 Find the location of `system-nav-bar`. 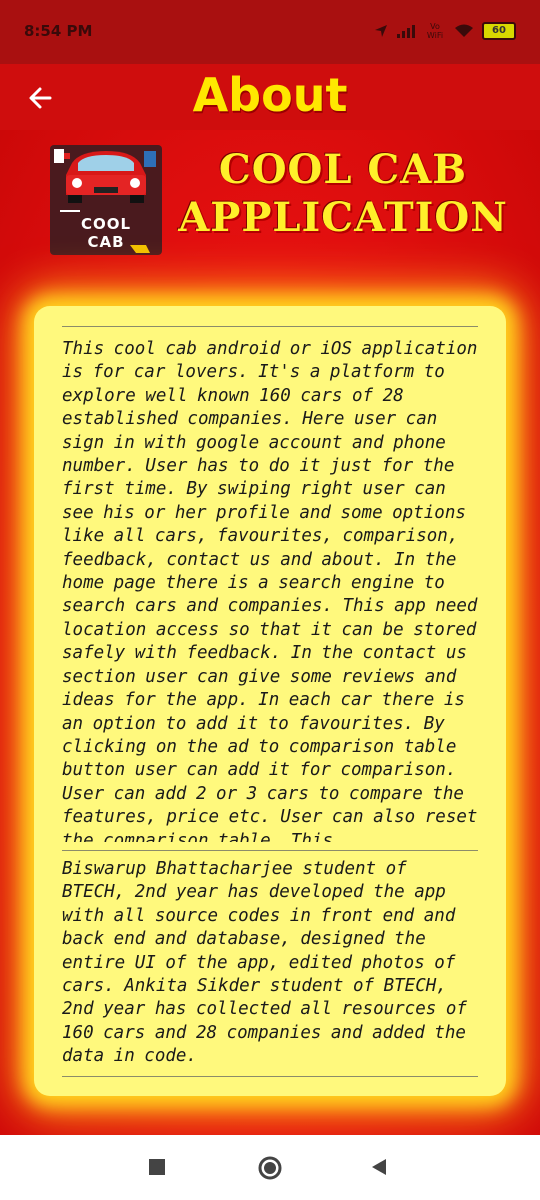

system-nav-bar is located at coordinates (270, 1167).